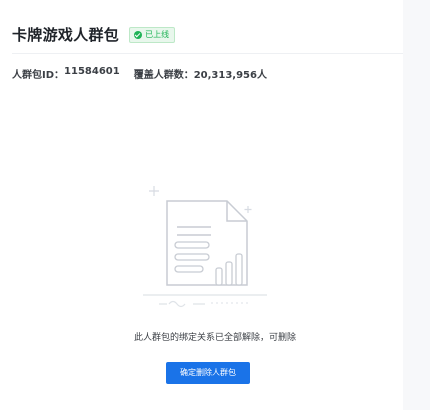  What do you see at coordinates (214, 338) in the screenshot?
I see `empty-state-message: 此人群包的绑定关系已全部解除，可删除` at bounding box center [214, 338].